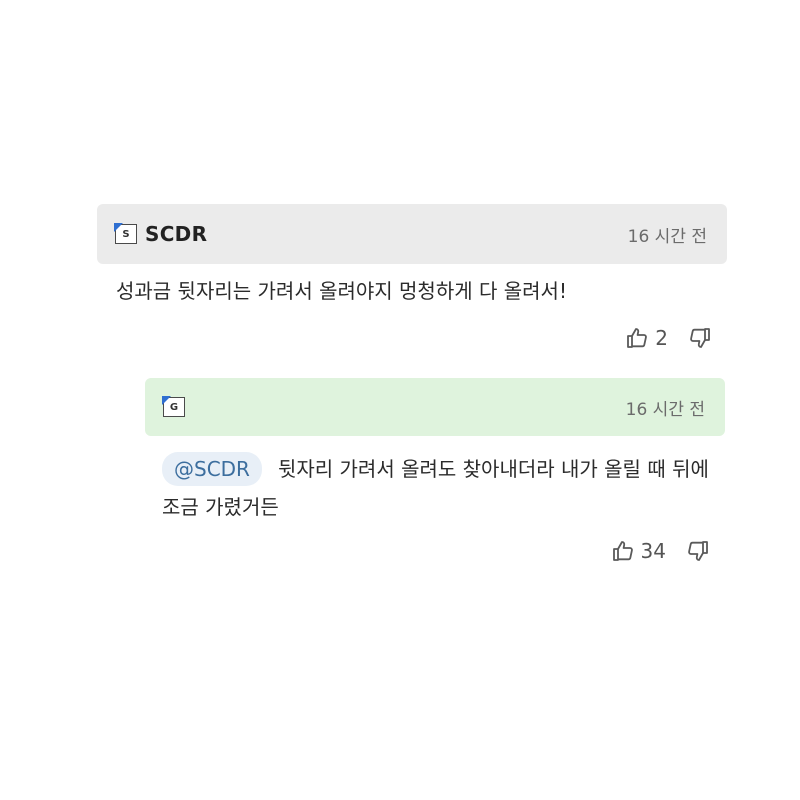  What do you see at coordinates (435, 407) in the screenshot?
I see `reply-header: G 16 시간 전` at bounding box center [435, 407].